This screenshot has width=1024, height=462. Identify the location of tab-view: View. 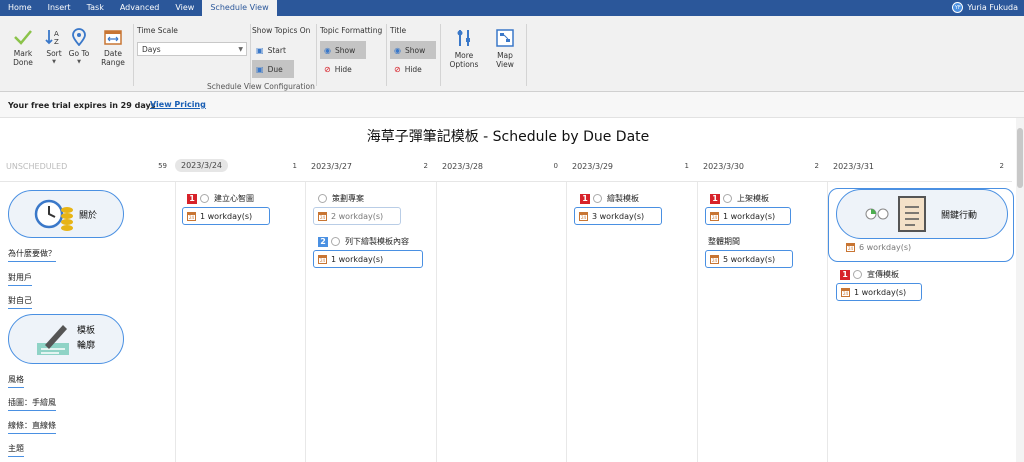
(184, 8).